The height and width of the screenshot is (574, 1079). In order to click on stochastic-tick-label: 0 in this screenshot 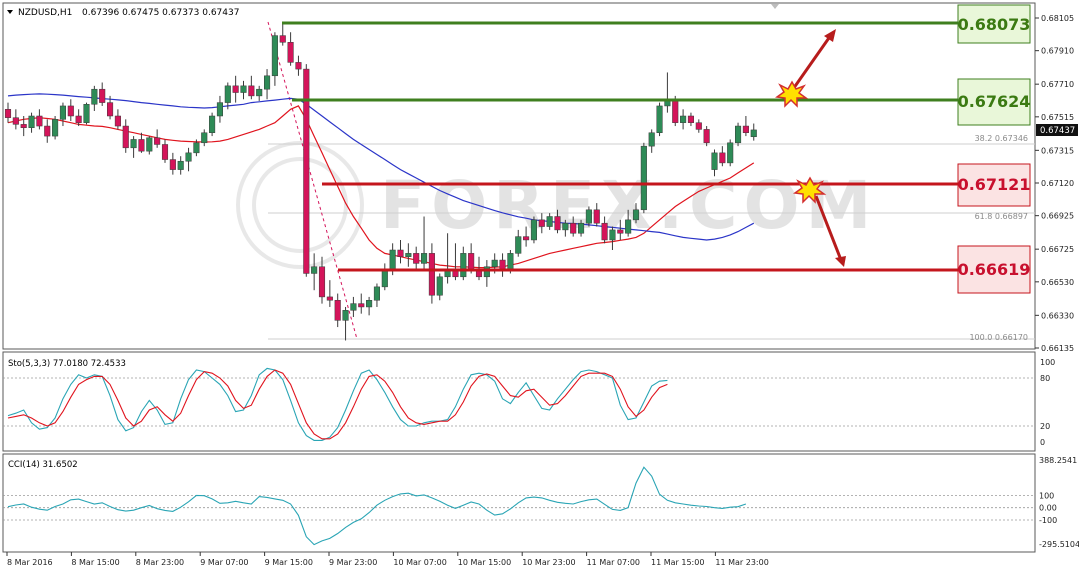, I will do `click(1042, 442)`.